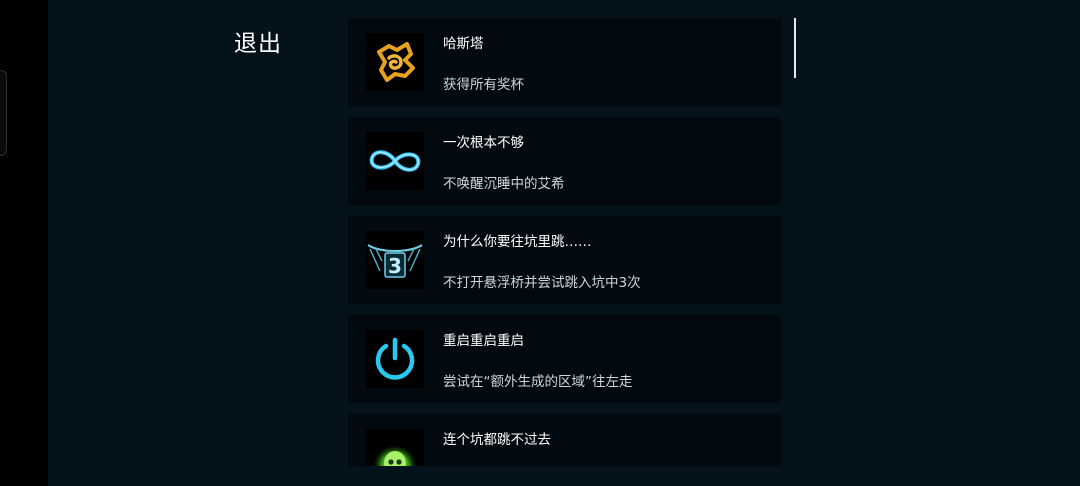  What do you see at coordinates (504, 184) in the screenshot?
I see `achievement-description: 不唤醒沉睡中的艾希` at bounding box center [504, 184].